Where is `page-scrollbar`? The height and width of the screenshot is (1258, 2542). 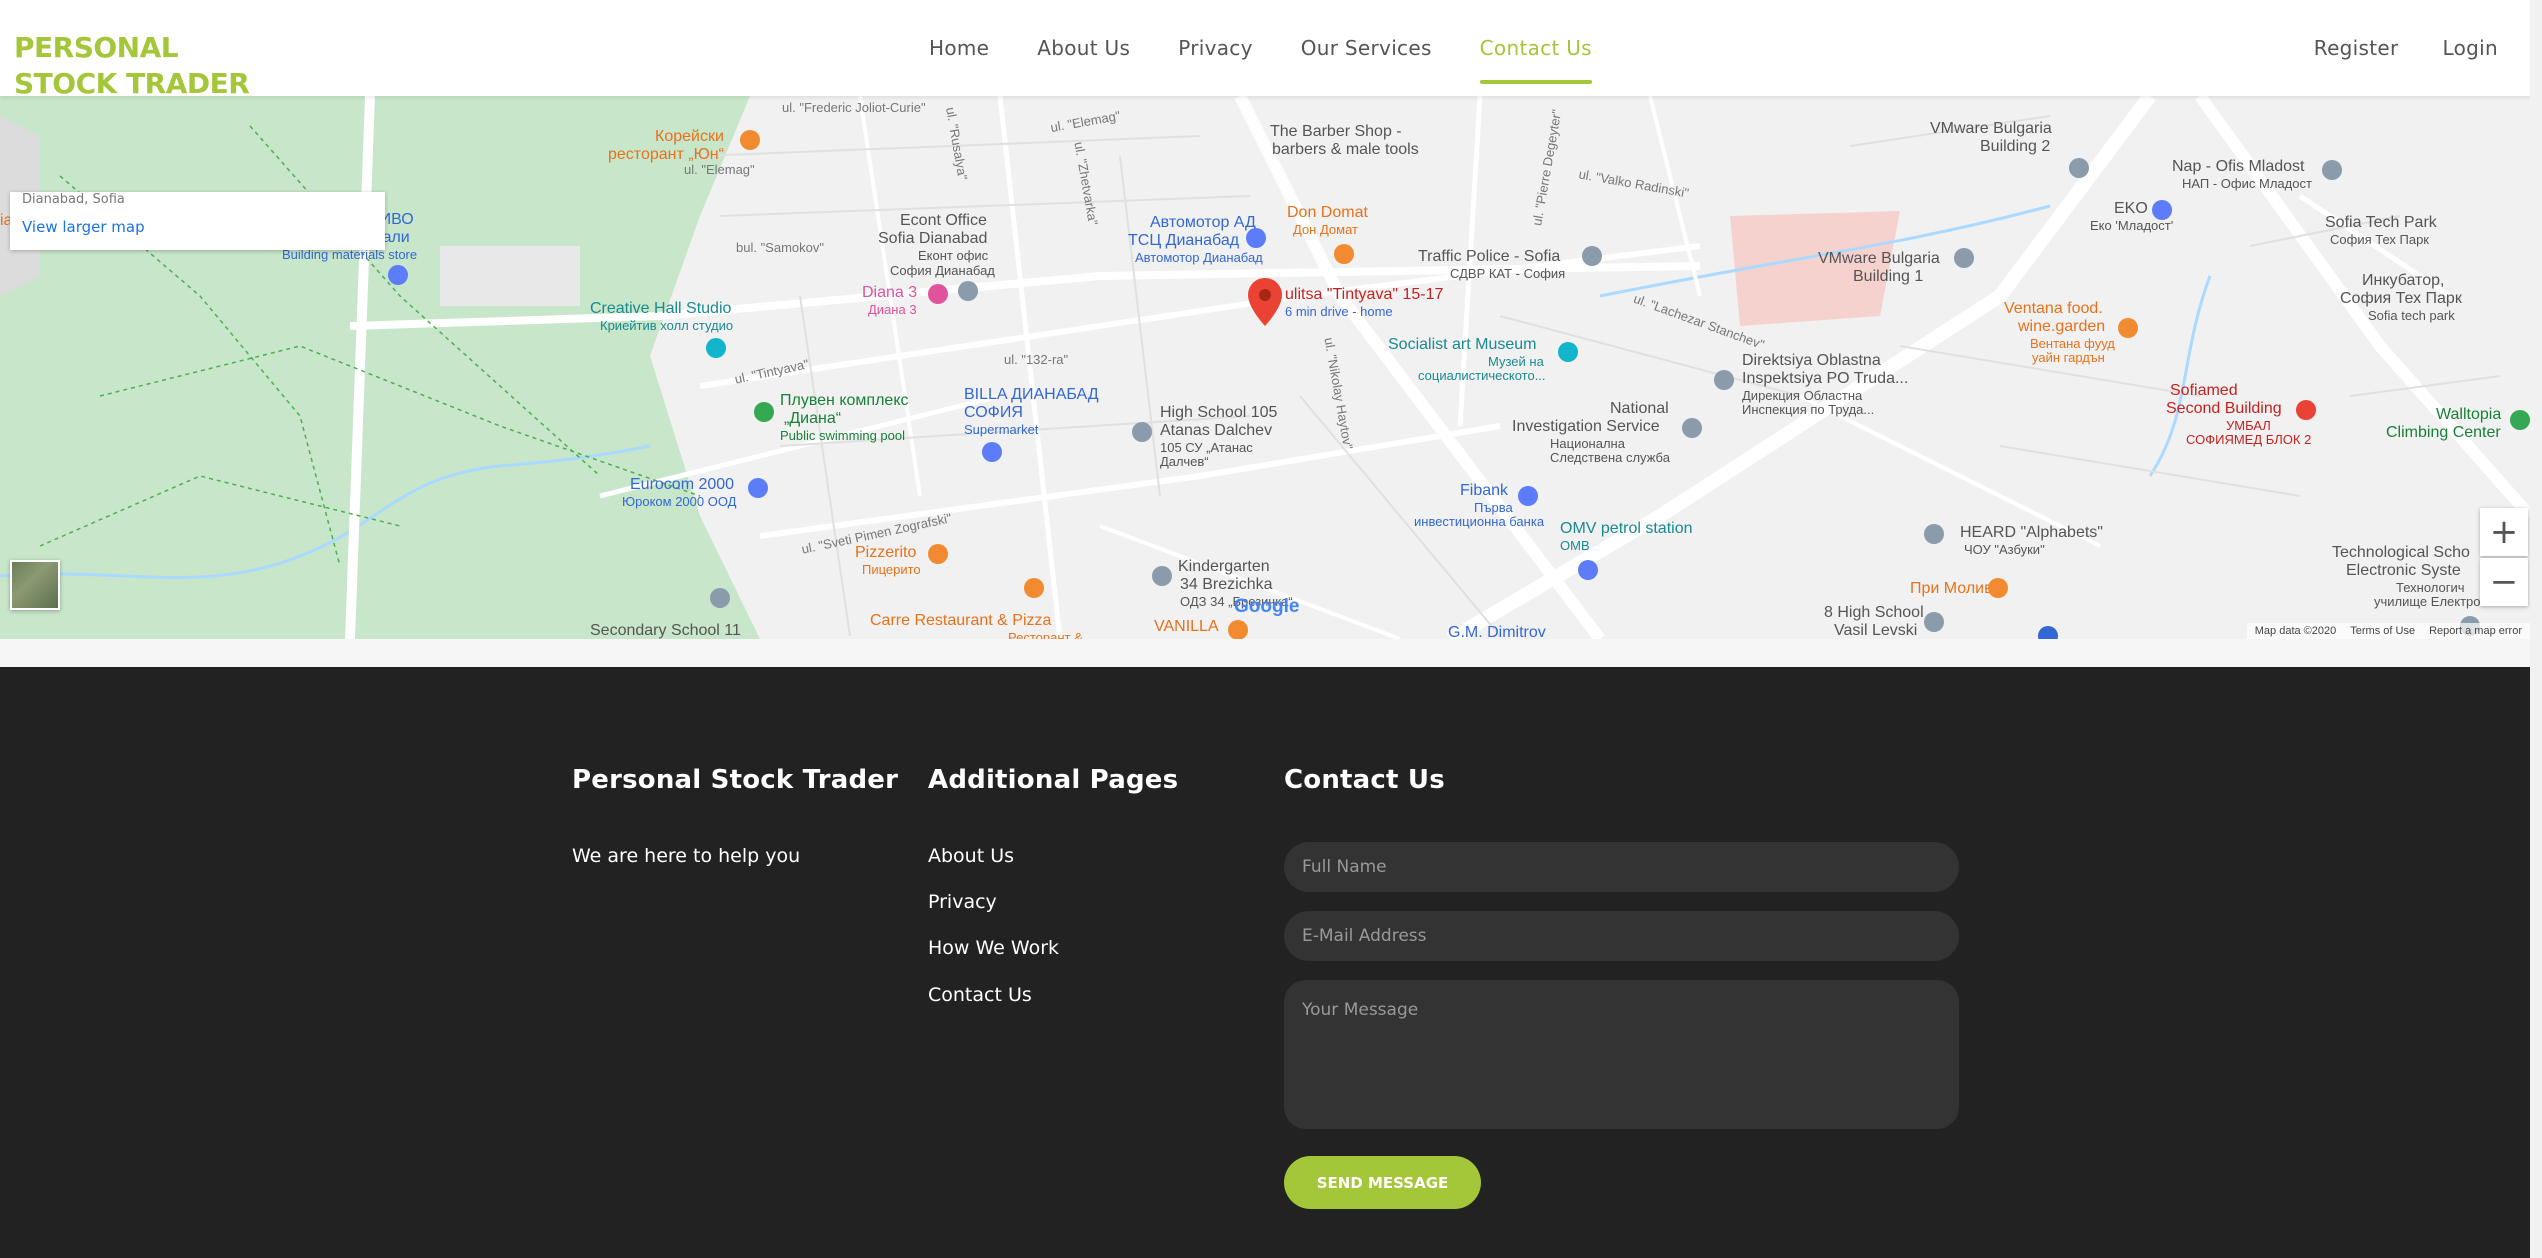
page-scrollbar is located at coordinates (2536, 629).